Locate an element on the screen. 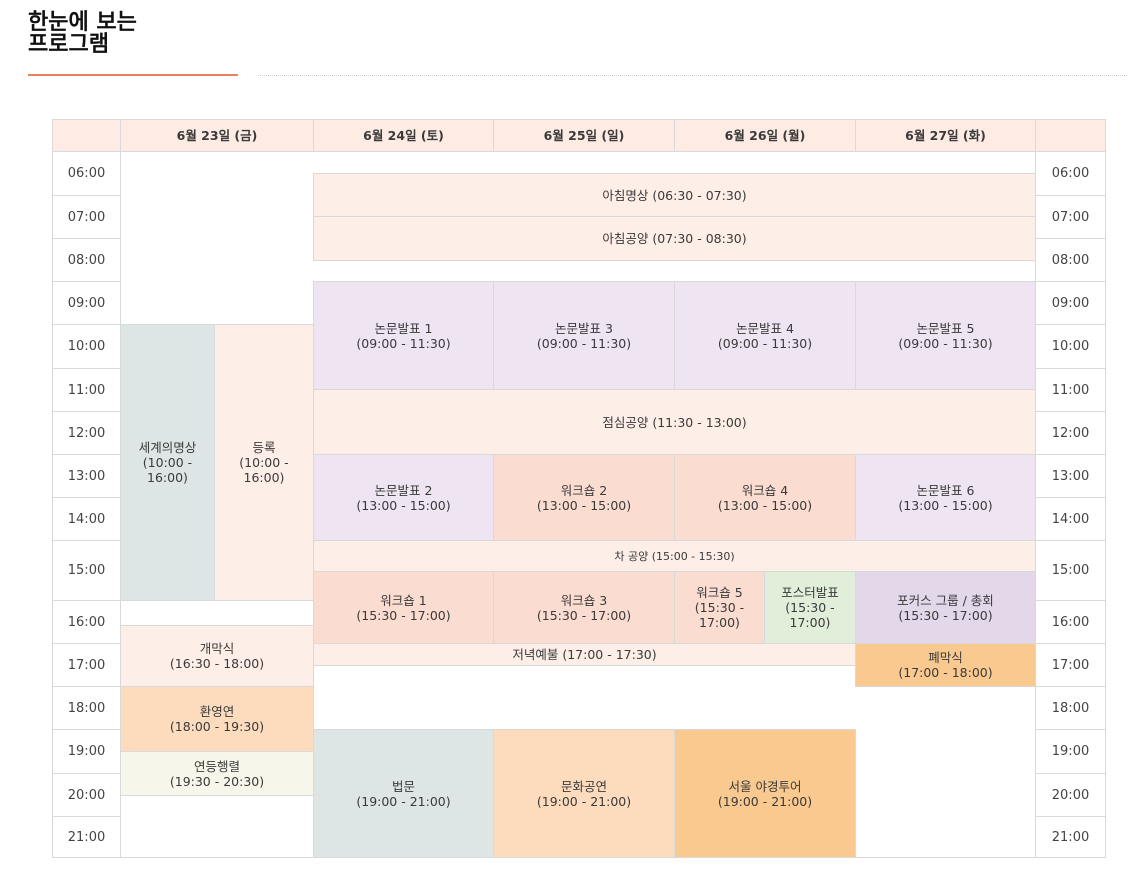 This screenshot has width=1147, height=890. event-registration: 등록 (10:00 - 16:00) is located at coordinates (264, 462).